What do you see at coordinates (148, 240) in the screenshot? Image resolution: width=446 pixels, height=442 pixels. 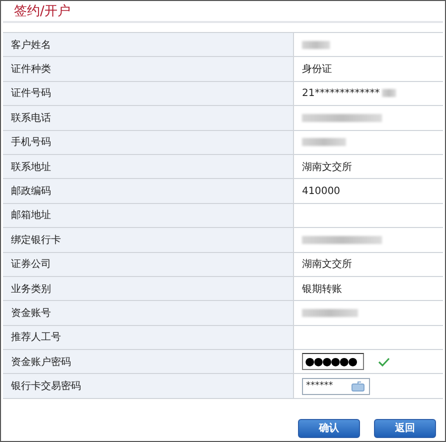 I see `field-label: 绑定银行卡` at bounding box center [148, 240].